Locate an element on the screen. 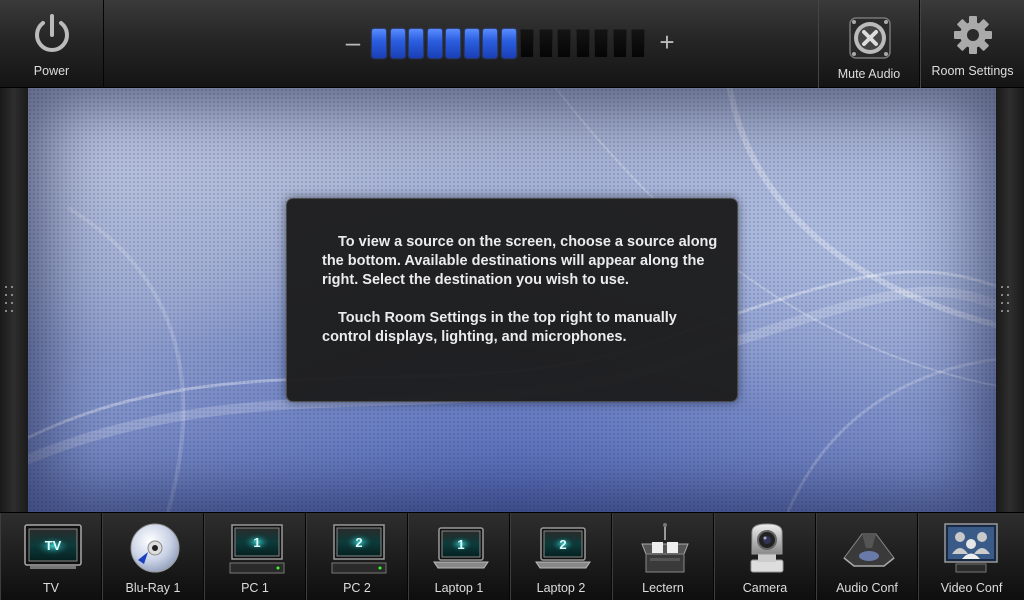 The width and height of the screenshot is (1024, 600). camera-icon is located at coordinates (767, 548).